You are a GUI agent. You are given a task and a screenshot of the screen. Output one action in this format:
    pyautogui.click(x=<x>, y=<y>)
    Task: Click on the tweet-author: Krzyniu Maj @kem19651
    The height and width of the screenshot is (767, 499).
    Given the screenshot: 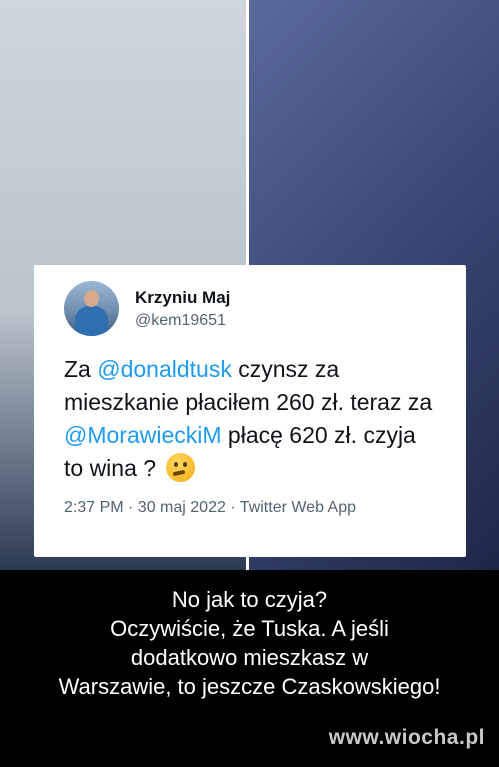 What is the action you would take?
    pyautogui.click(x=182, y=309)
    